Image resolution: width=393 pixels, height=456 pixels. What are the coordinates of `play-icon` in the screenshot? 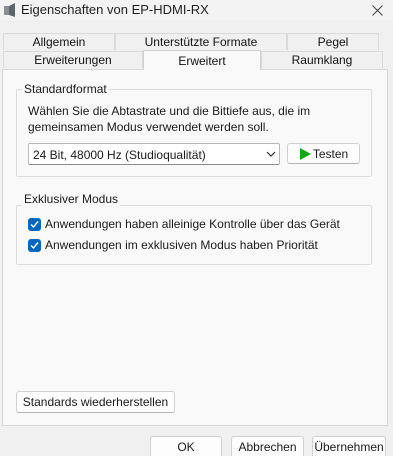 It's located at (305, 153).